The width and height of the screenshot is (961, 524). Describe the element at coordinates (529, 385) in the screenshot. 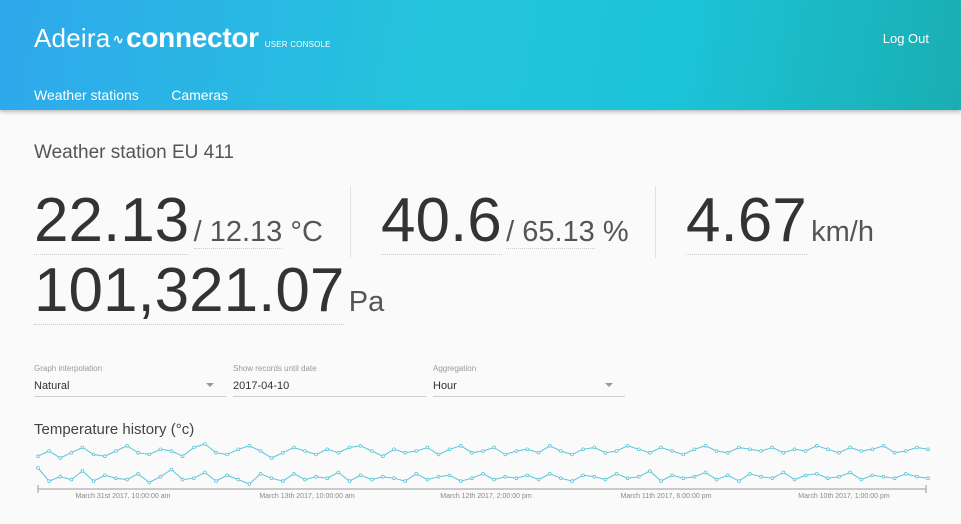

I see `aggregation-value: Hour` at that location.